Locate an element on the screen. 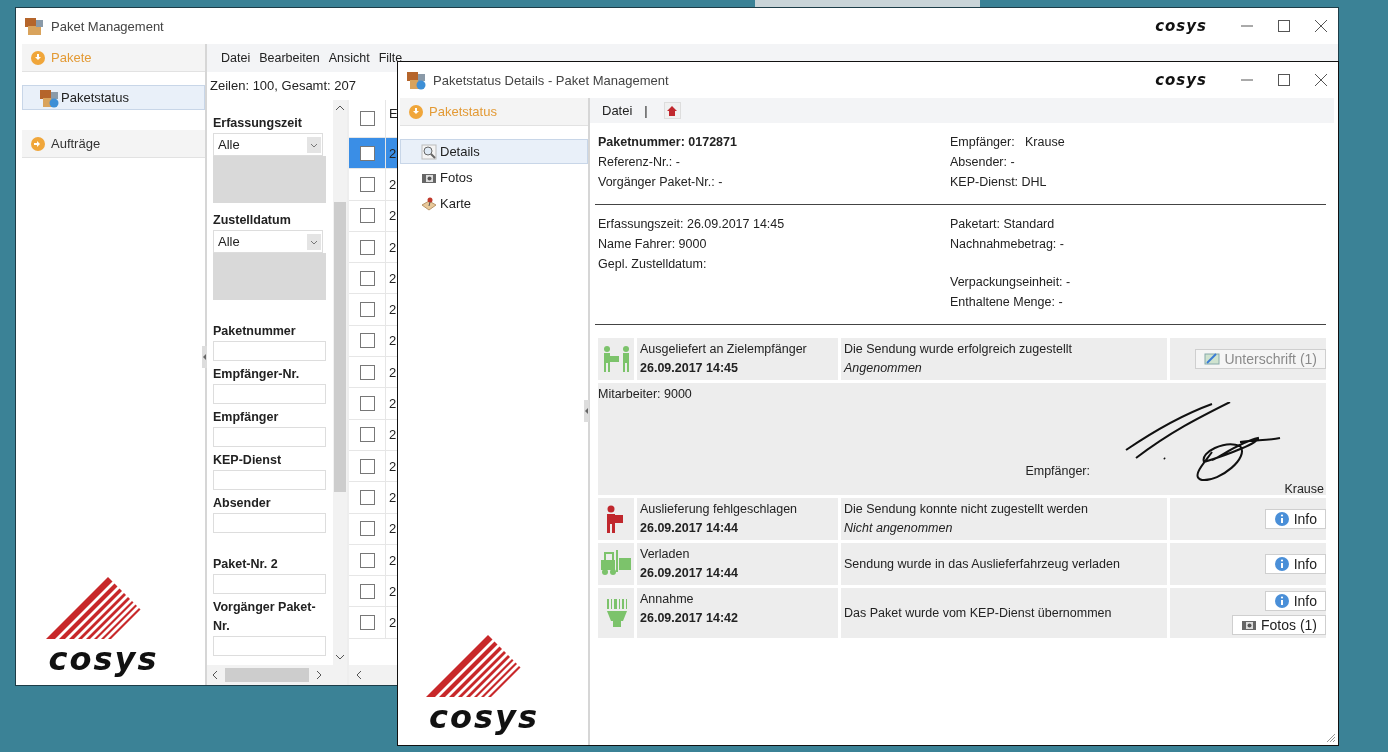 This screenshot has width=1388, height=752. info-text: Enthaltene Menge: - is located at coordinates (1007, 302).